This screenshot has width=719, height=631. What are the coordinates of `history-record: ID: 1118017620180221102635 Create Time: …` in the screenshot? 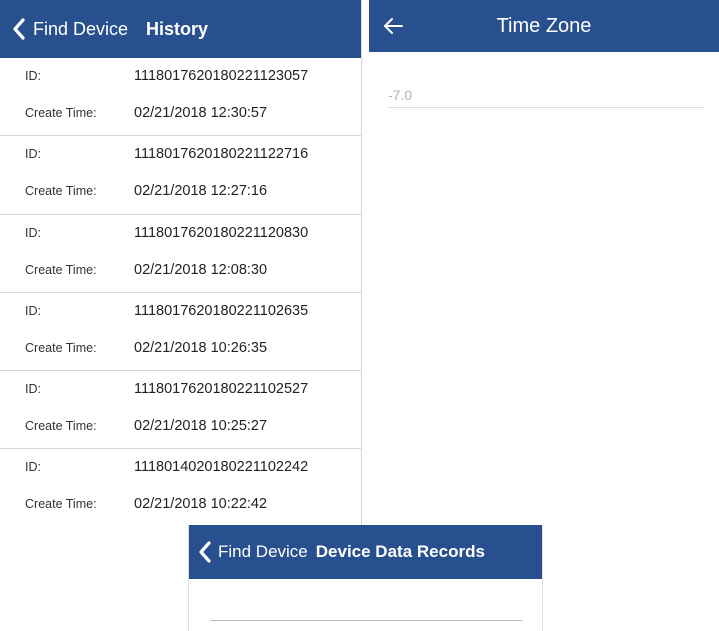 It's located at (180, 332).